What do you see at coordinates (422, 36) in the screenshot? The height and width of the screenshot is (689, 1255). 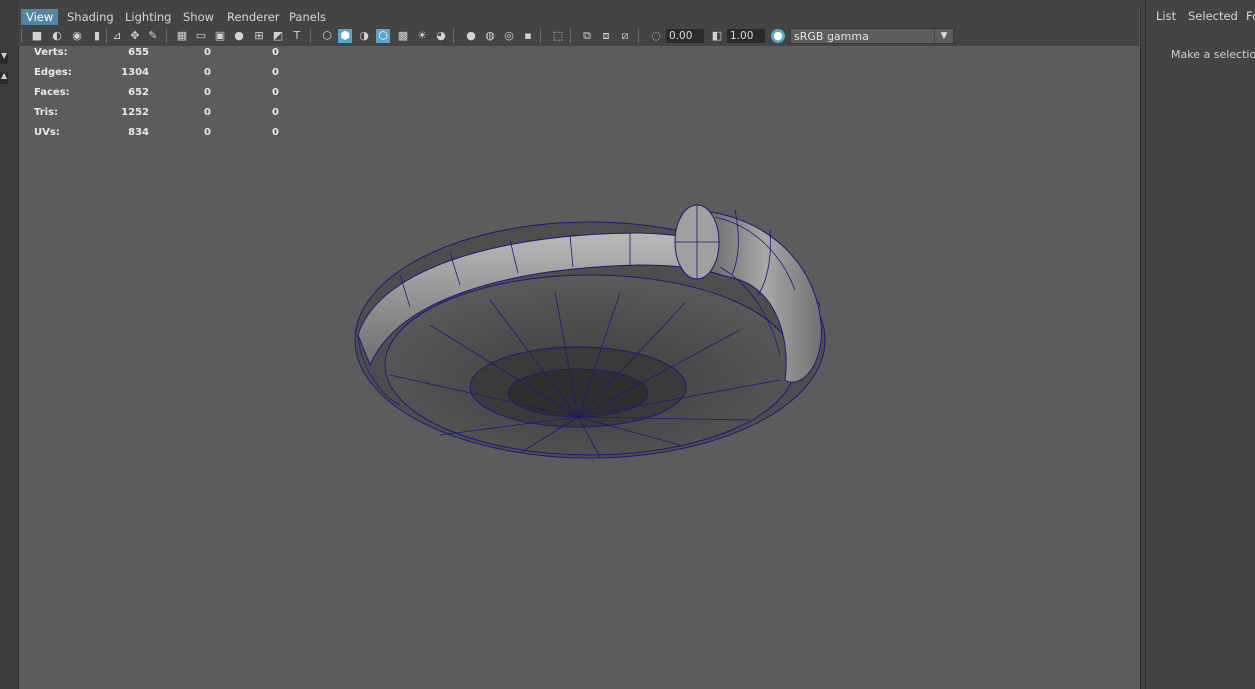 I see `lights-icon: ☀` at bounding box center [422, 36].